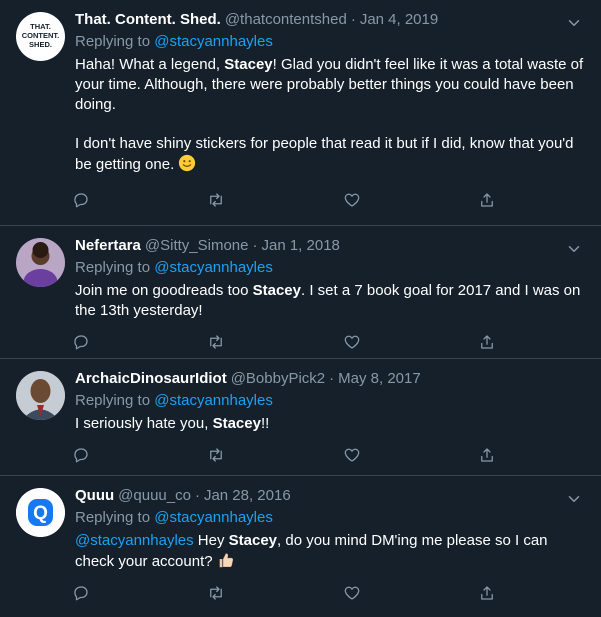 This screenshot has width=601, height=617. I want to click on display-name: That. Content. Shed., so click(148, 20).